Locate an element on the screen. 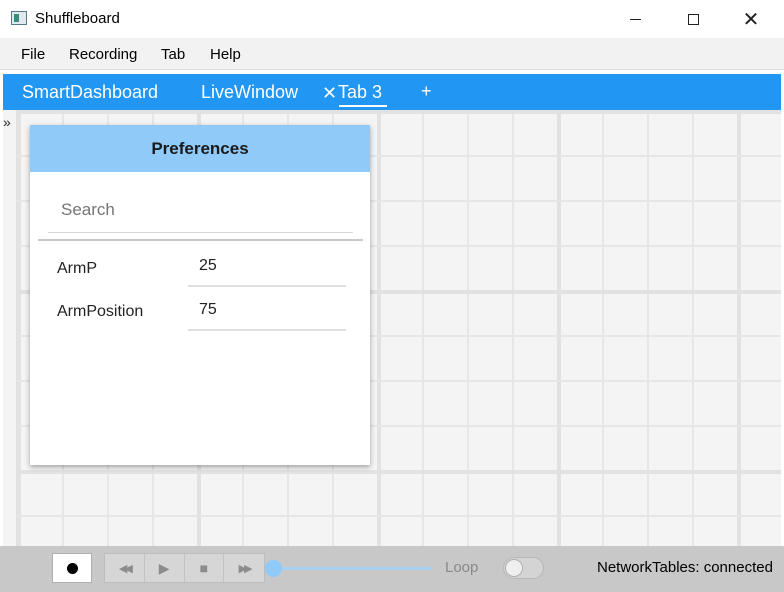 The image size is (784, 592). rewind-icon: ◀◀ is located at coordinates (125, 568).